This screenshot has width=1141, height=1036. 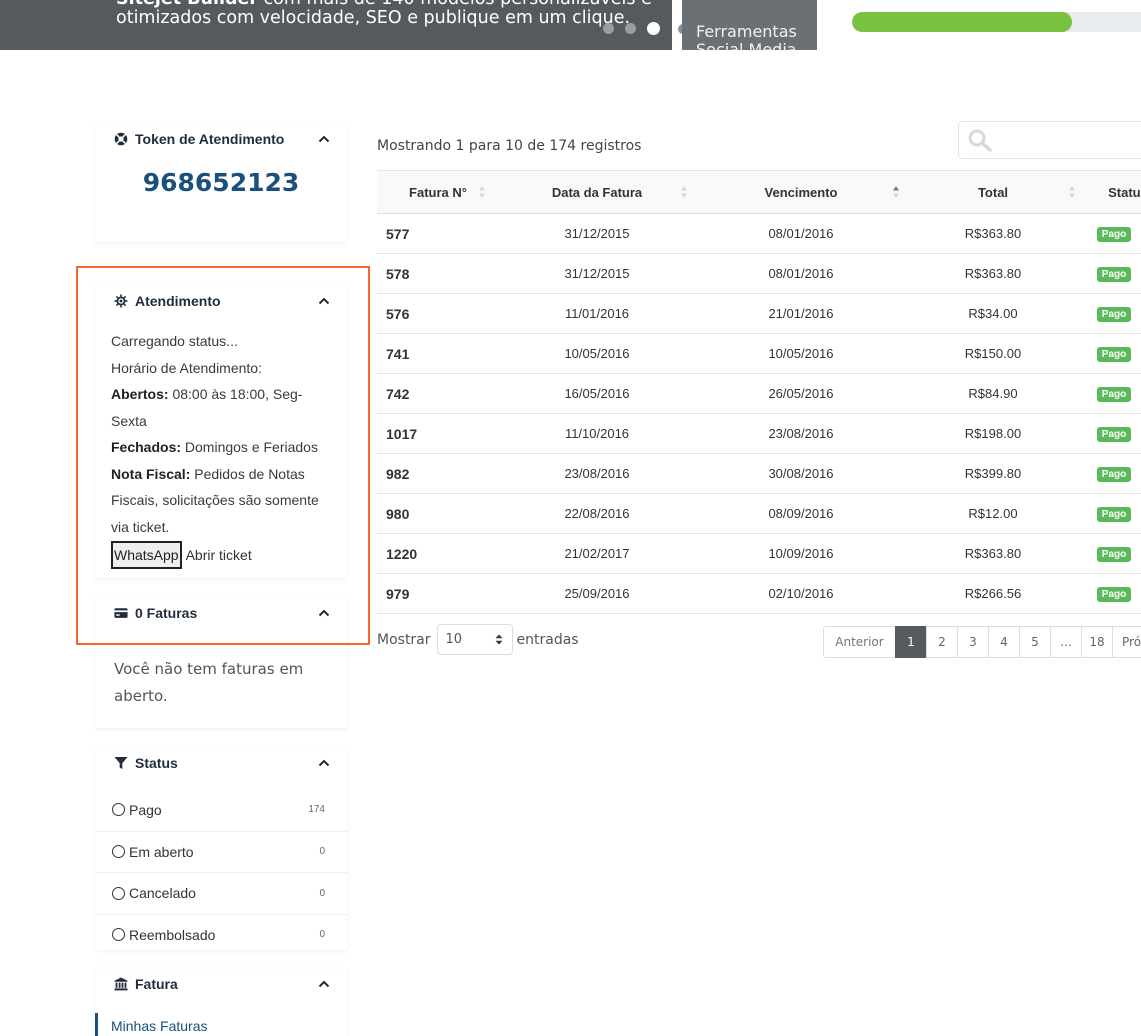 What do you see at coordinates (684, 192) in the screenshot?
I see `sort-icon` at bounding box center [684, 192].